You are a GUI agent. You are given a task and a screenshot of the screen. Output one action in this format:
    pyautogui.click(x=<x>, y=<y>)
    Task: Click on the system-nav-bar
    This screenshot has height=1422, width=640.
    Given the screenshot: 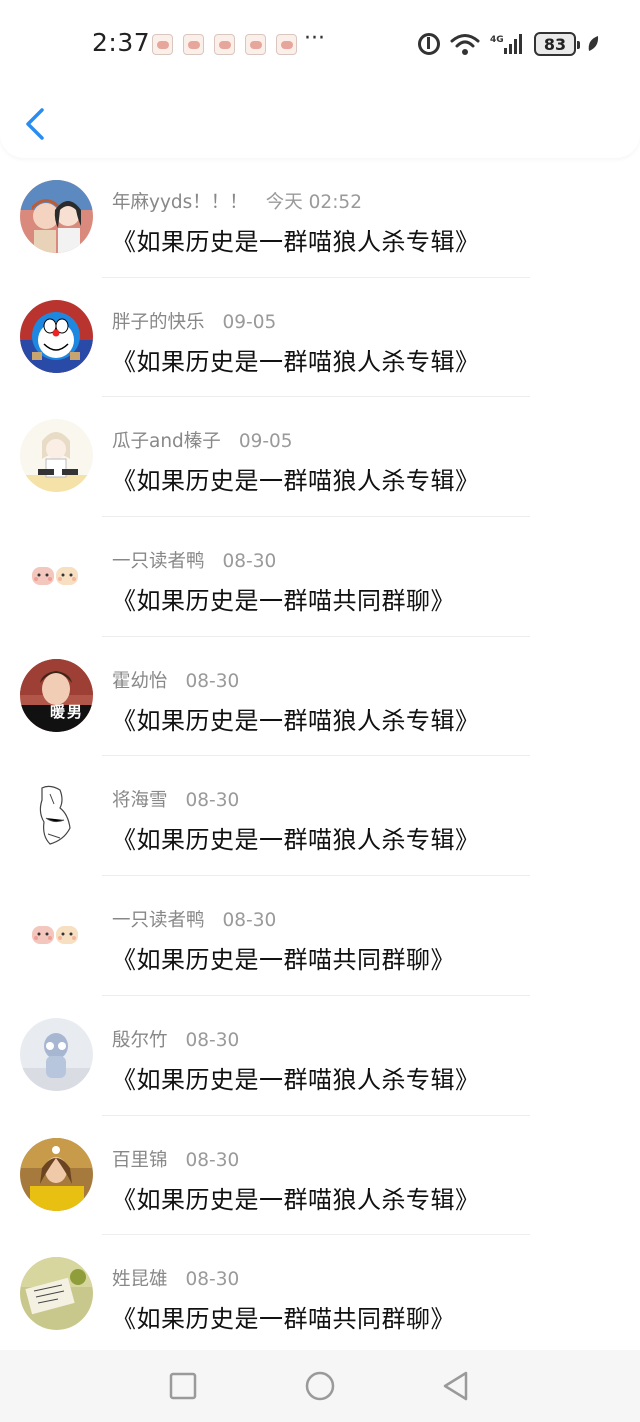 What is the action you would take?
    pyautogui.click(x=320, y=1386)
    